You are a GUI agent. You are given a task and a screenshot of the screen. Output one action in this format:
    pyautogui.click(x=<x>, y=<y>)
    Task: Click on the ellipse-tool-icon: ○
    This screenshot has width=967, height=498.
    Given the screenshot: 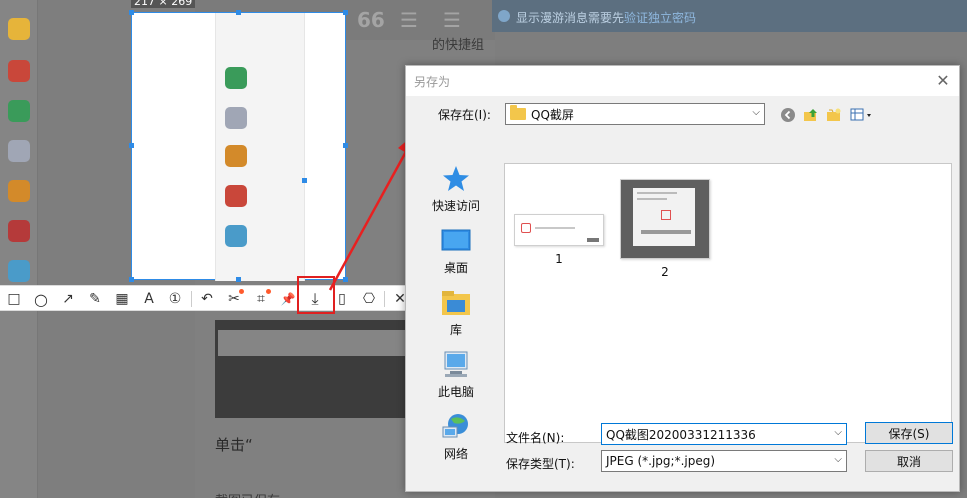 What is the action you would take?
    pyautogui.click(x=41, y=299)
    